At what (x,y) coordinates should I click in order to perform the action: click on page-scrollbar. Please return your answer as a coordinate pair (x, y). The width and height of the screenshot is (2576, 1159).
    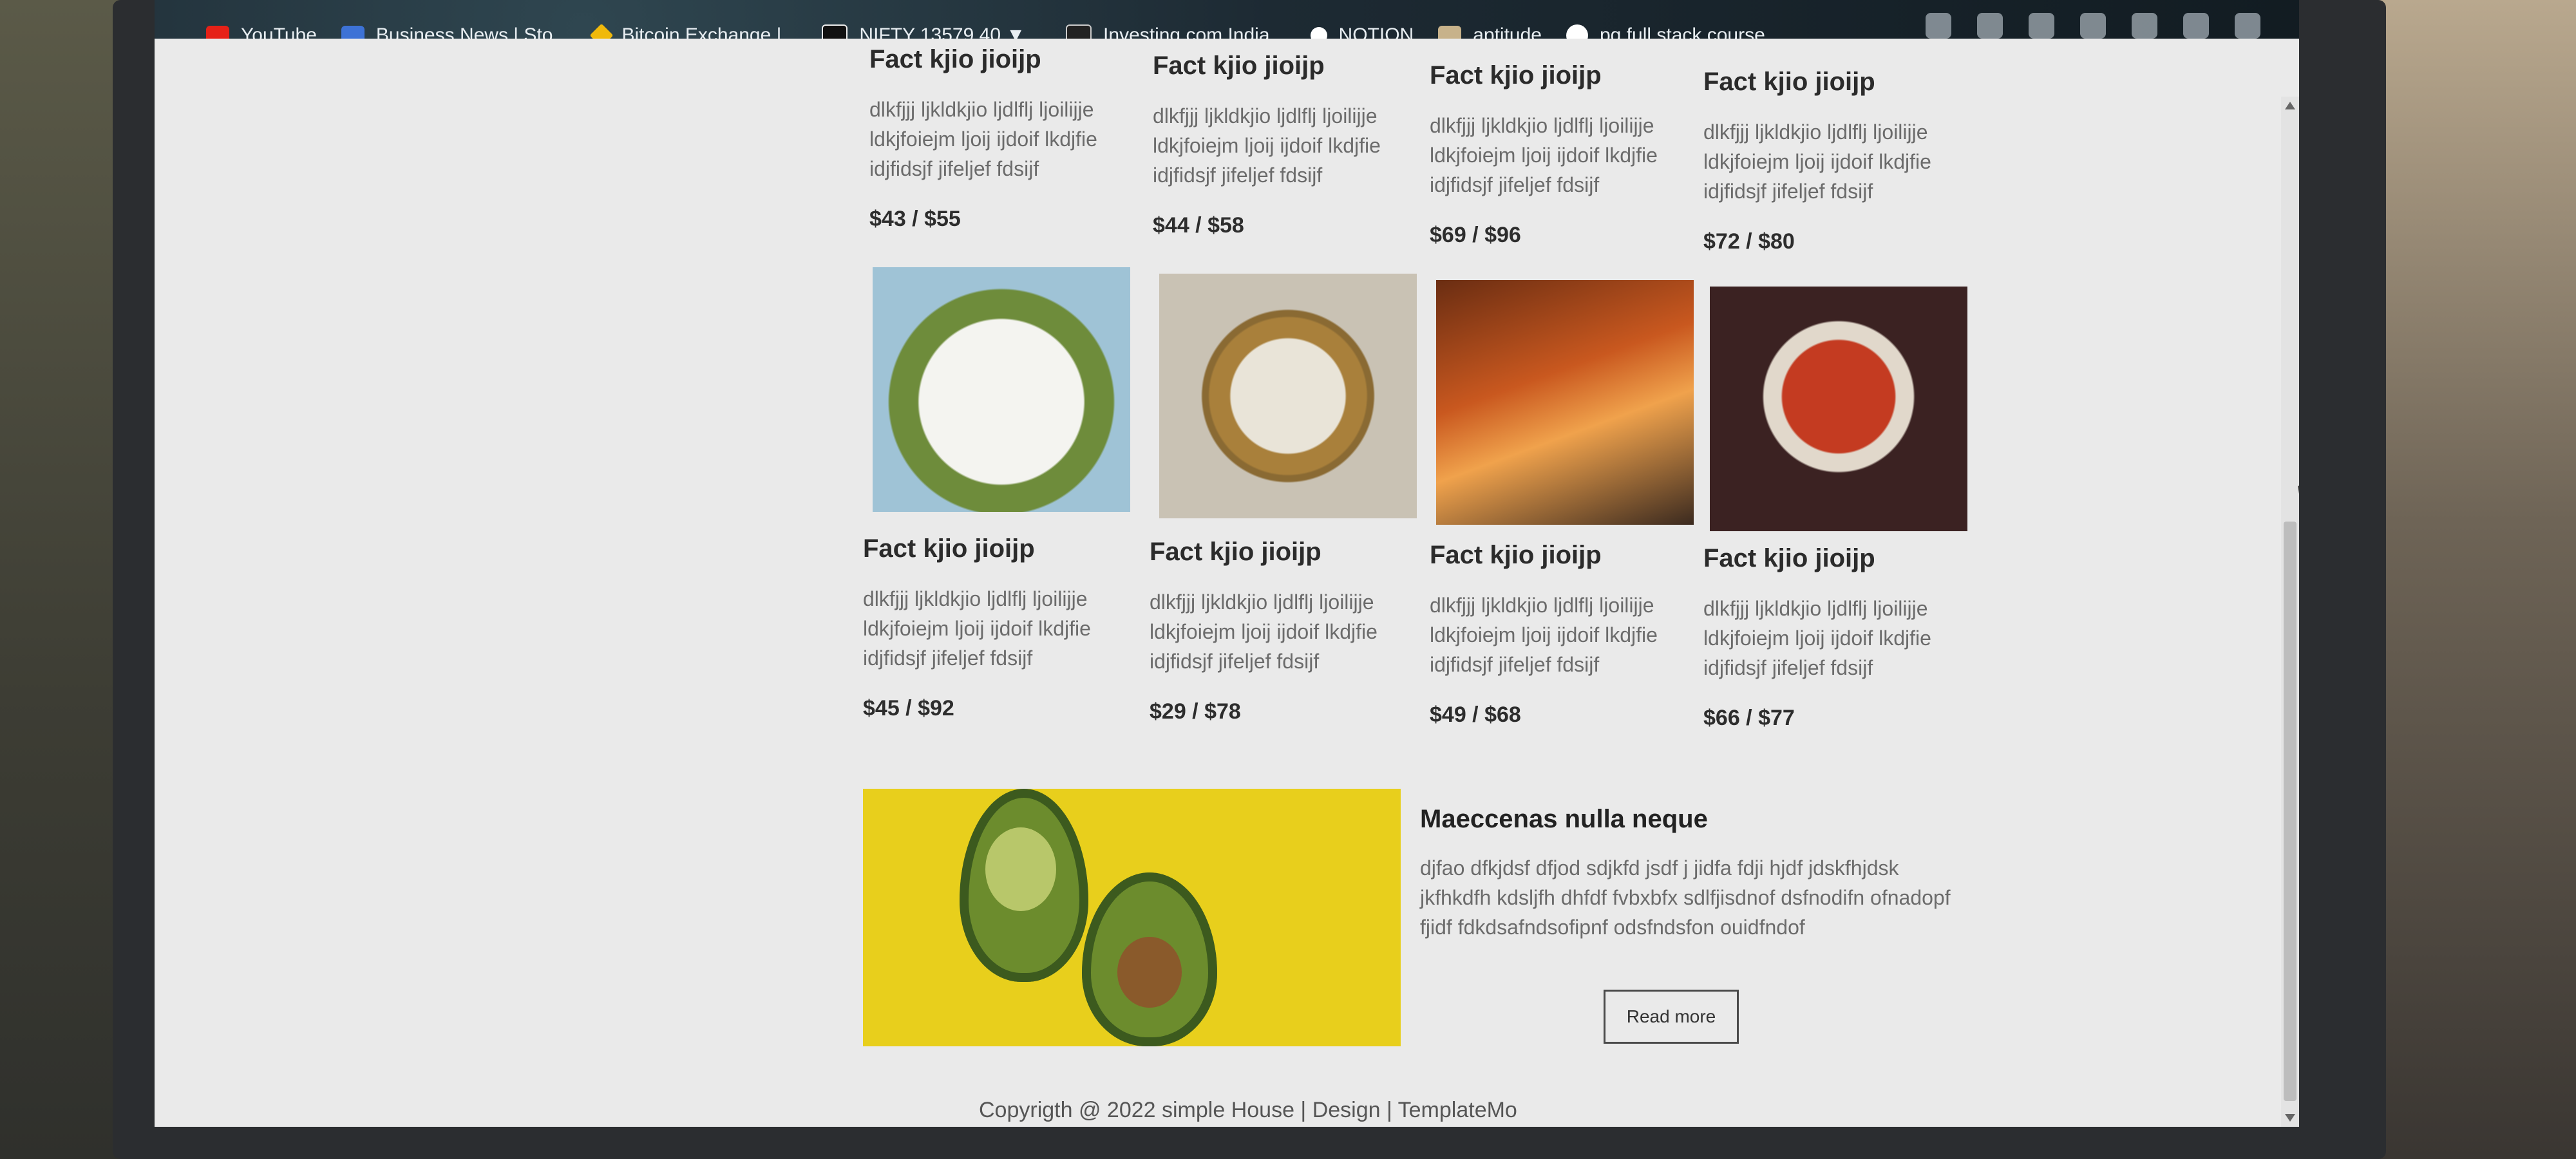
    Looking at the image, I should click on (2290, 612).